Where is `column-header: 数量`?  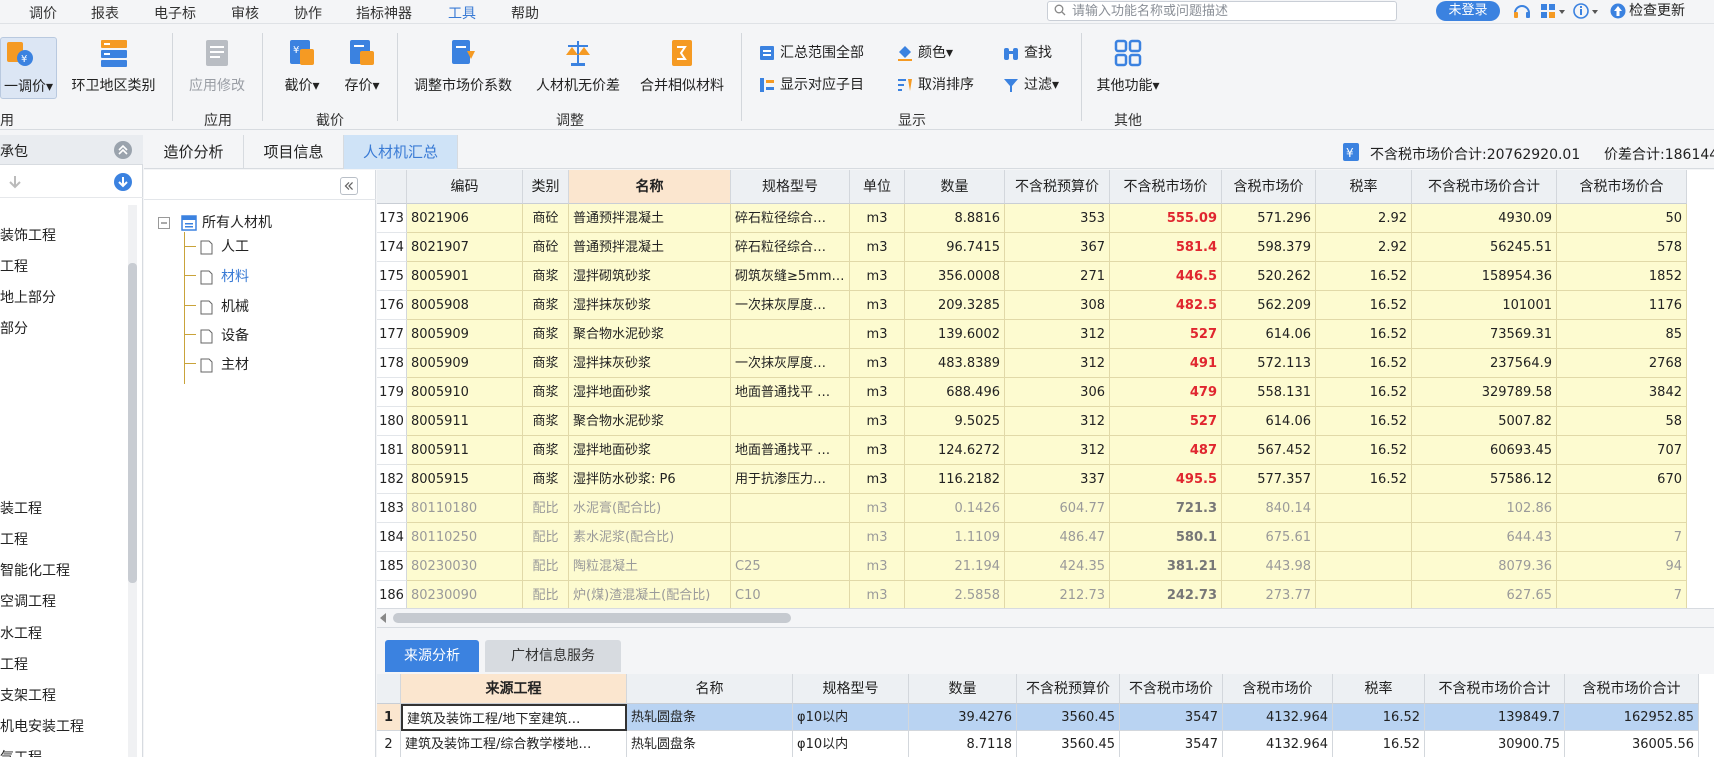
column-header: 数量 is located at coordinates (955, 187).